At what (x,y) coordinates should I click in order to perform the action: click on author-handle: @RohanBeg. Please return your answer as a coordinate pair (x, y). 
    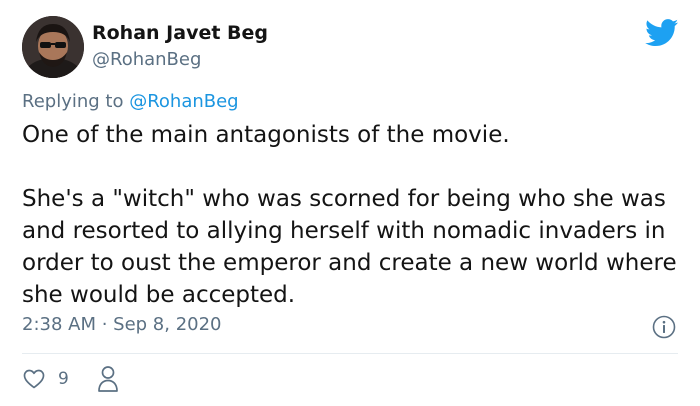
    Looking at the image, I should click on (146, 59).